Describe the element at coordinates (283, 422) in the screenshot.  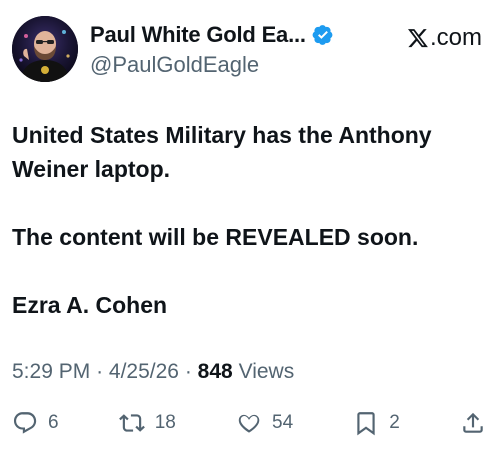
I see `like-count: 54` at that location.